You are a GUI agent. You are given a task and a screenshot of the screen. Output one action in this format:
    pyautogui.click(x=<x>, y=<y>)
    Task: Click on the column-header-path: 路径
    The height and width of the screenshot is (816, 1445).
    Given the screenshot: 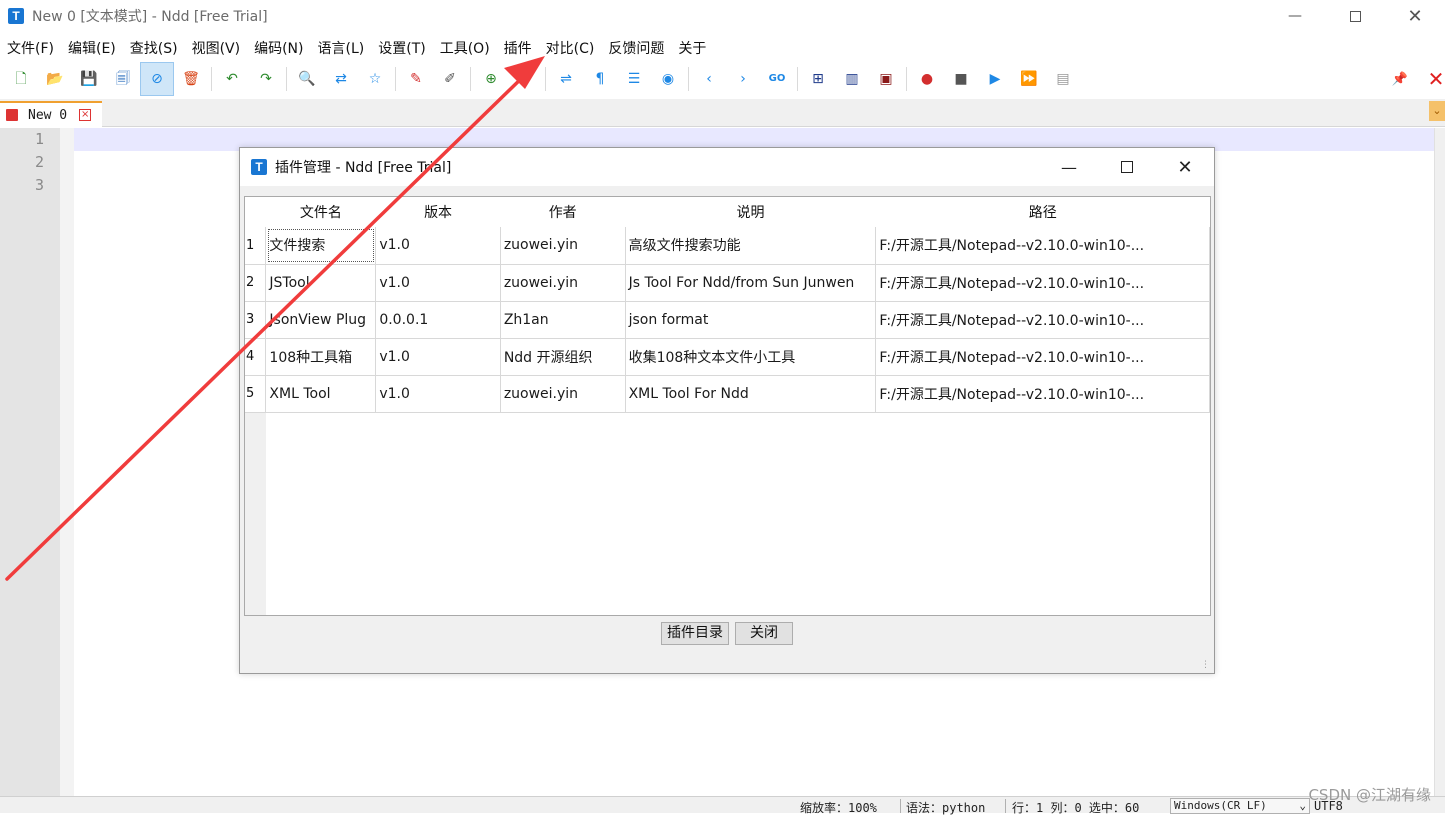 What is the action you would take?
    pyautogui.click(x=1042, y=212)
    